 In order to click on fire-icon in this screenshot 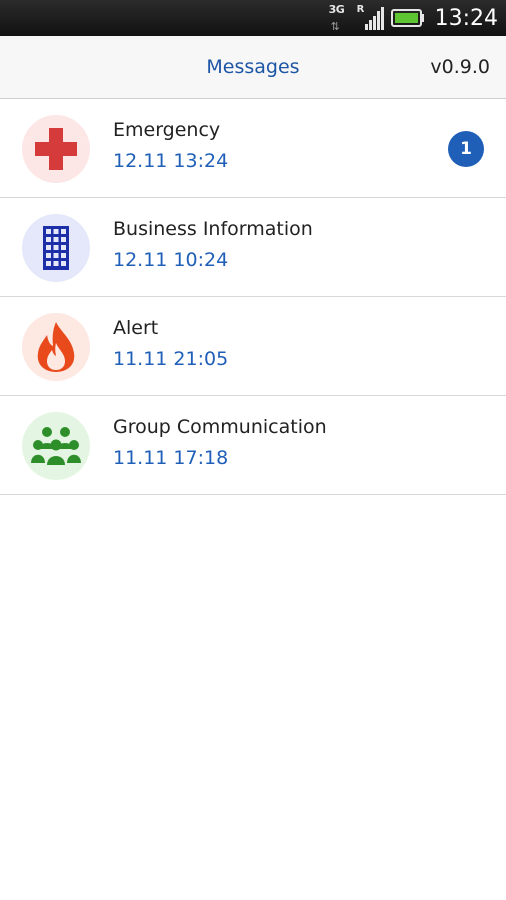, I will do `click(56, 347)`.